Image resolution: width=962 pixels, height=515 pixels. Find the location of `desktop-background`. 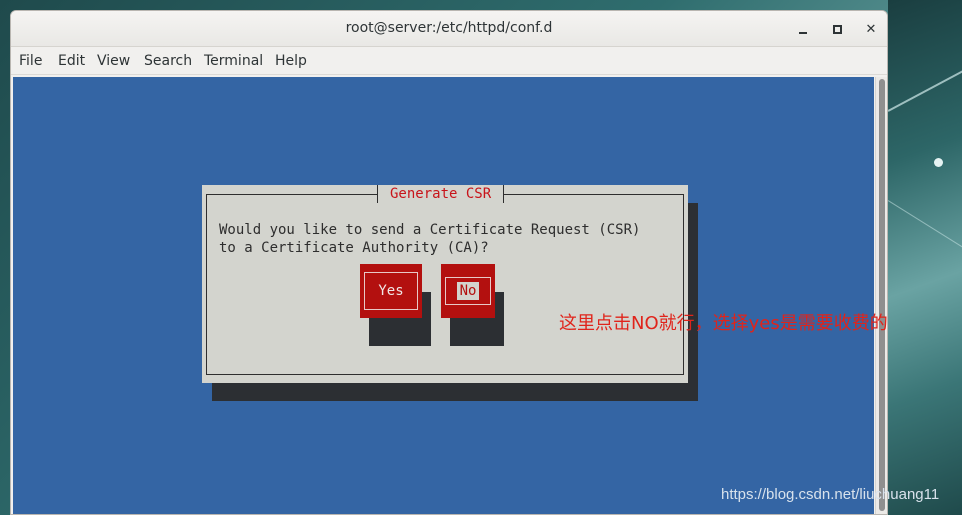

desktop-background is located at coordinates (925, 257).